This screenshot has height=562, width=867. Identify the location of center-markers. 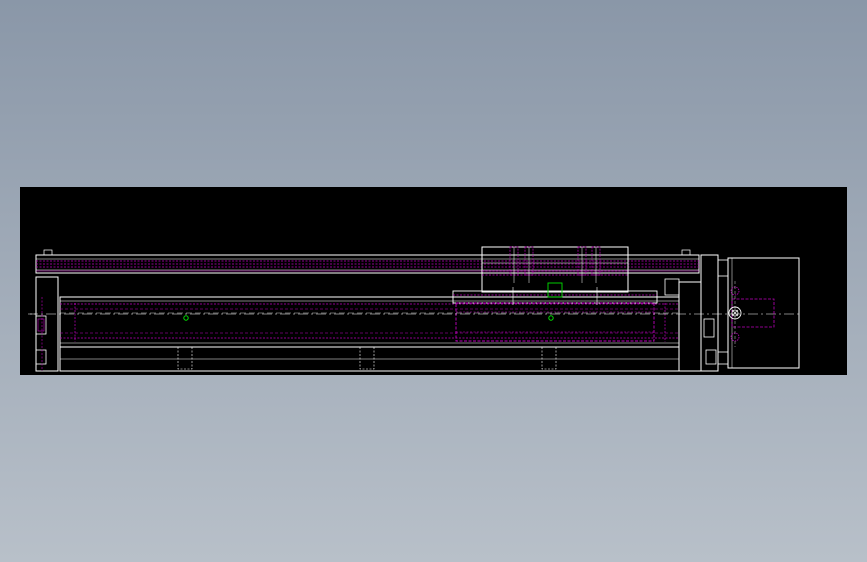
(368, 318).